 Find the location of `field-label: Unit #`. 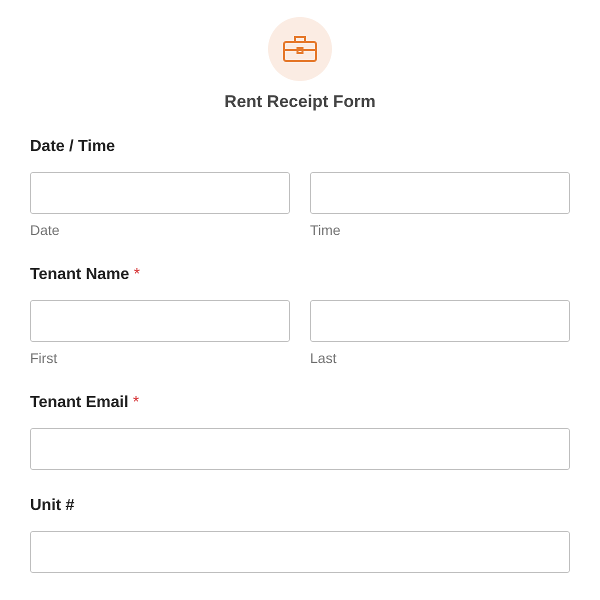

field-label: Unit # is located at coordinates (52, 505).